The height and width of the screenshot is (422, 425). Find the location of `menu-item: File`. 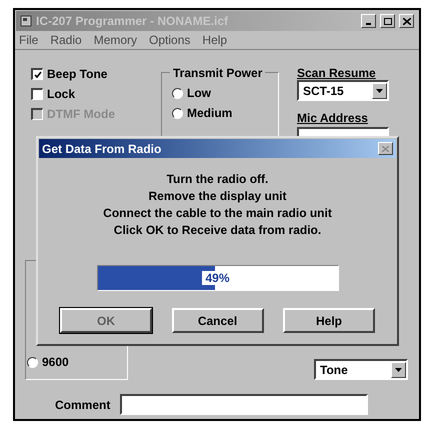

menu-item: File is located at coordinates (28, 40).